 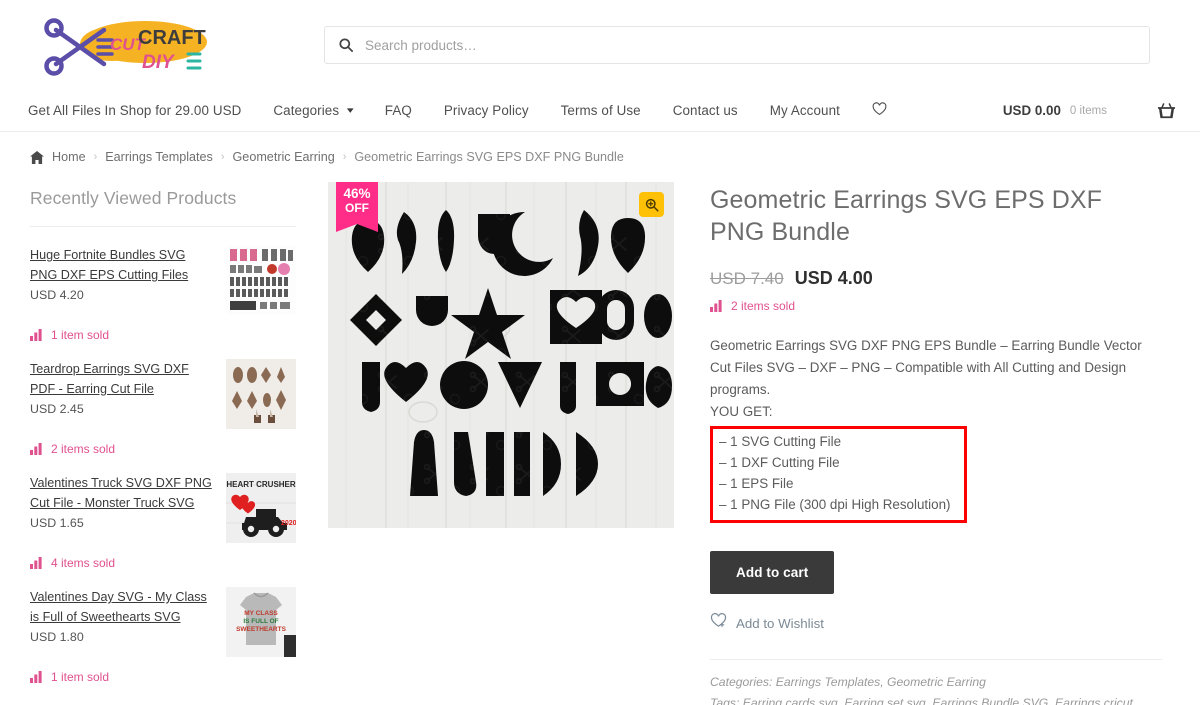 What do you see at coordinates (780, 623) in the screenshot?
I see `wishlist-label: Add to Wishlist` at bounding box center [780, 623].